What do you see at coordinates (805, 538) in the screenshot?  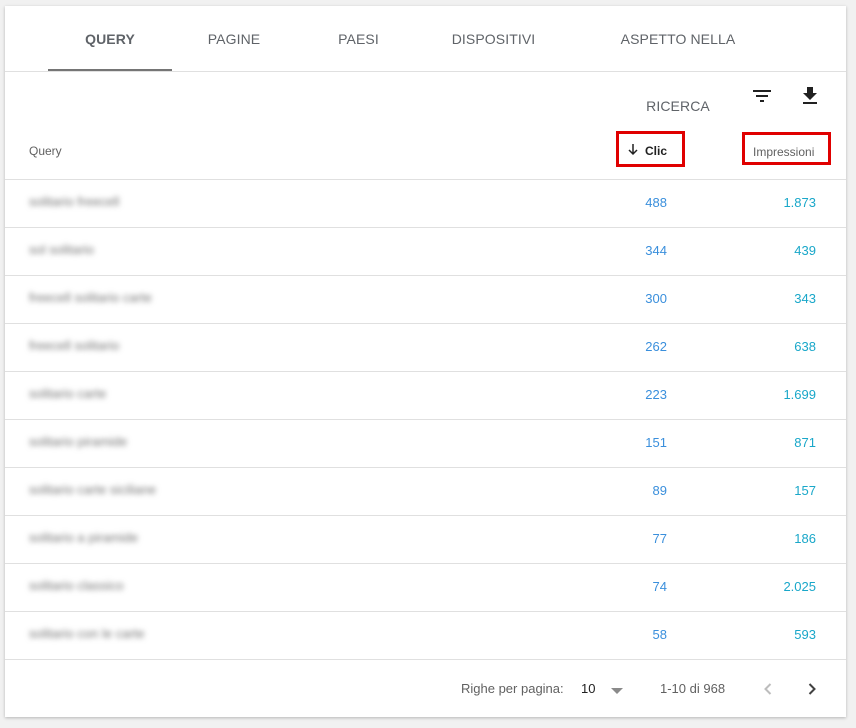 I see `impressions-value: 186` at bounding box center [805, 538].